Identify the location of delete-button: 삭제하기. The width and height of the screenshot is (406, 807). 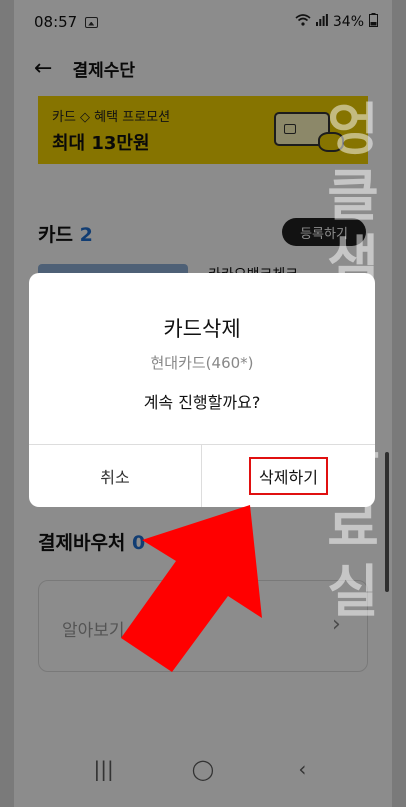
(288, 476).